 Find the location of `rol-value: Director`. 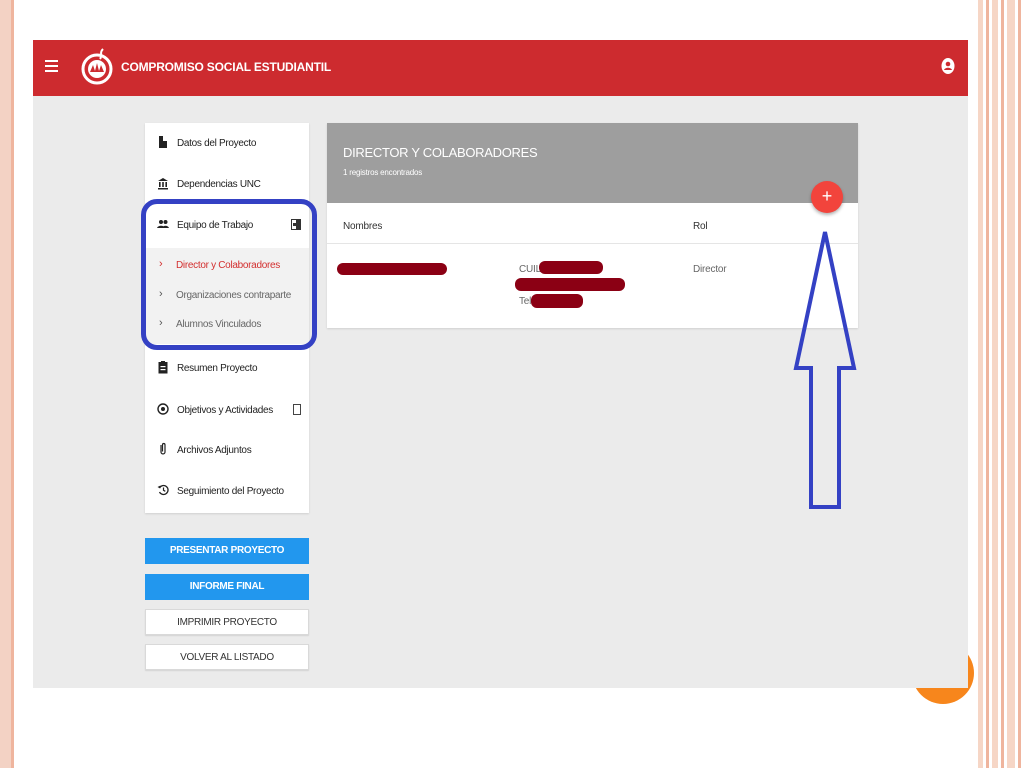

rol-value: Director is located at coordinates (710, 269).